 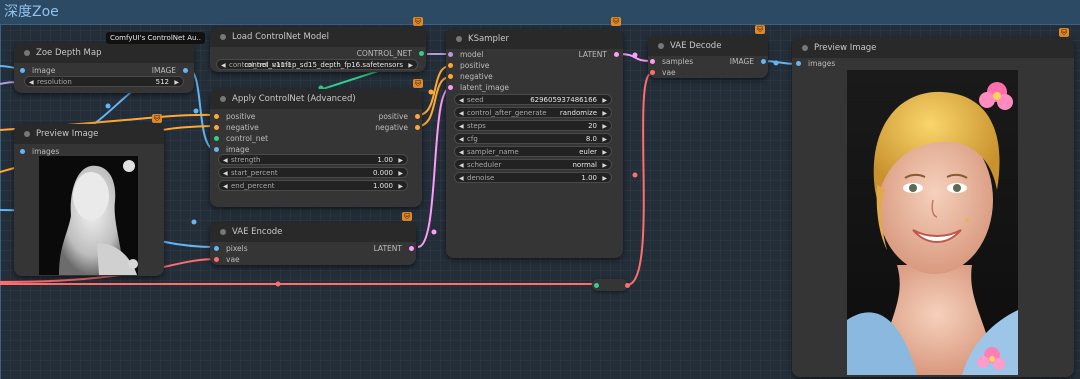 I want to click on node-title: Zoe Depth Map, so click(x=104, y=53).